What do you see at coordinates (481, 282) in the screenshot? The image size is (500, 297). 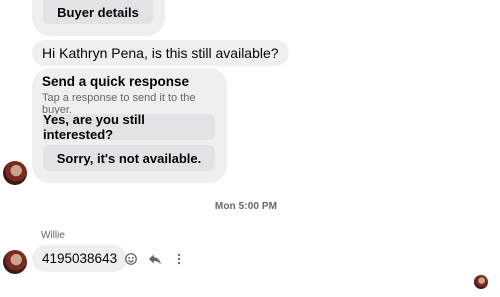 I see `read-receipt-avatar` at bounding box center [481, 282].